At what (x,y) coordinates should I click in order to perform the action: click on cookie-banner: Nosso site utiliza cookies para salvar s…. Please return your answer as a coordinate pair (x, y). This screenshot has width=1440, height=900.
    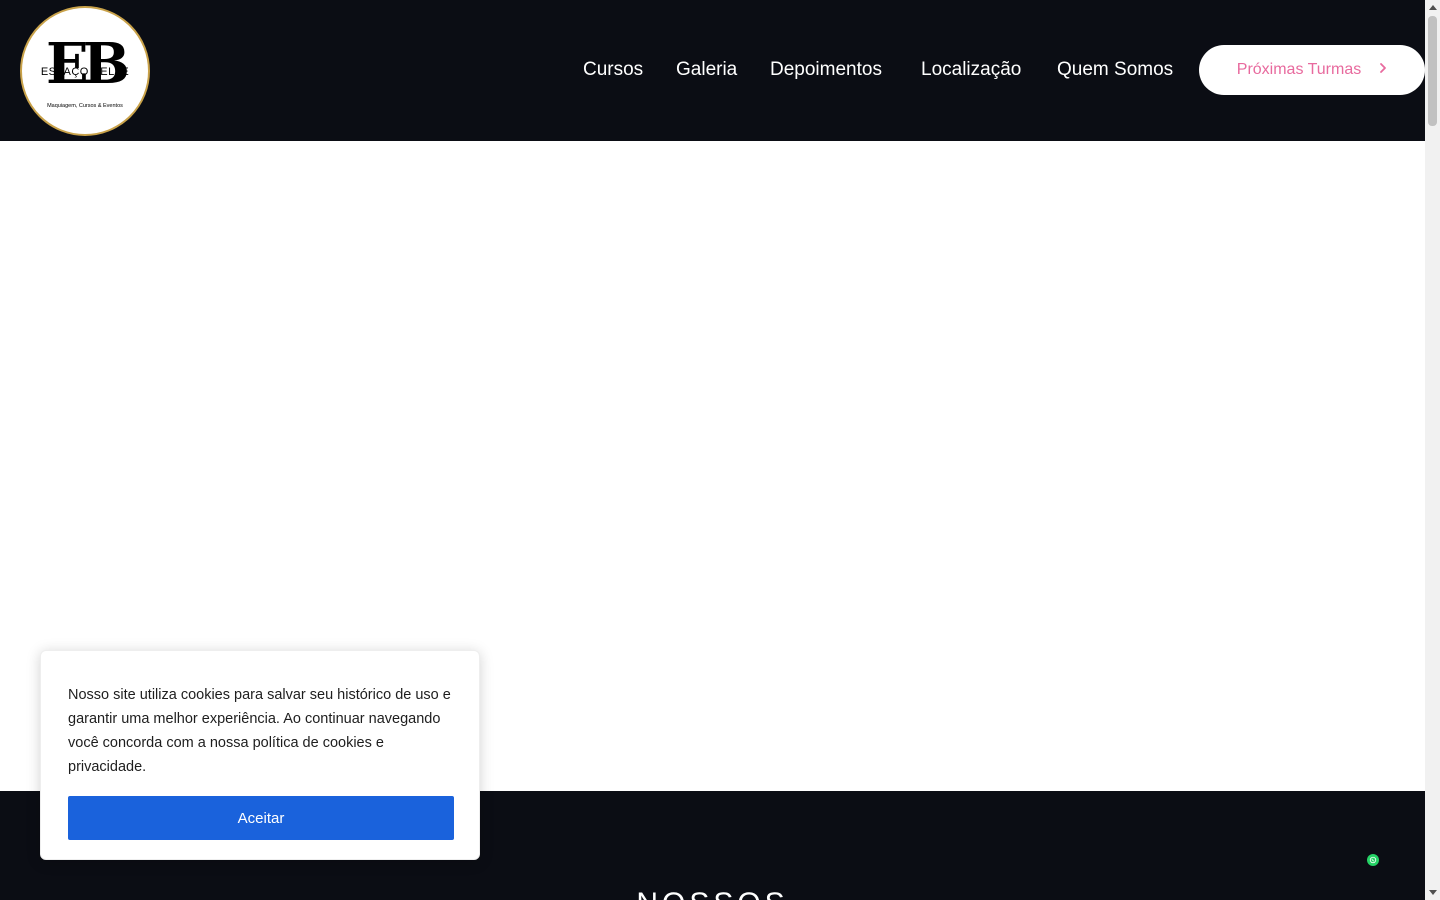
    Looking at the image, I should click on (260, 755).